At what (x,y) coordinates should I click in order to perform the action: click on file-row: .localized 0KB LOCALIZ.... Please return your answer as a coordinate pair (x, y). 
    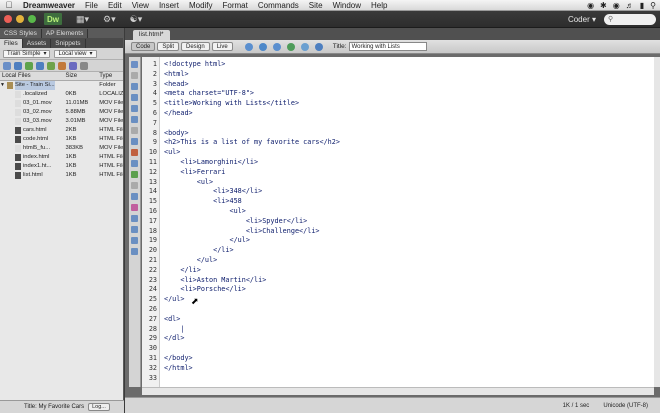
    Looking at the image, I should click on (61, 94).